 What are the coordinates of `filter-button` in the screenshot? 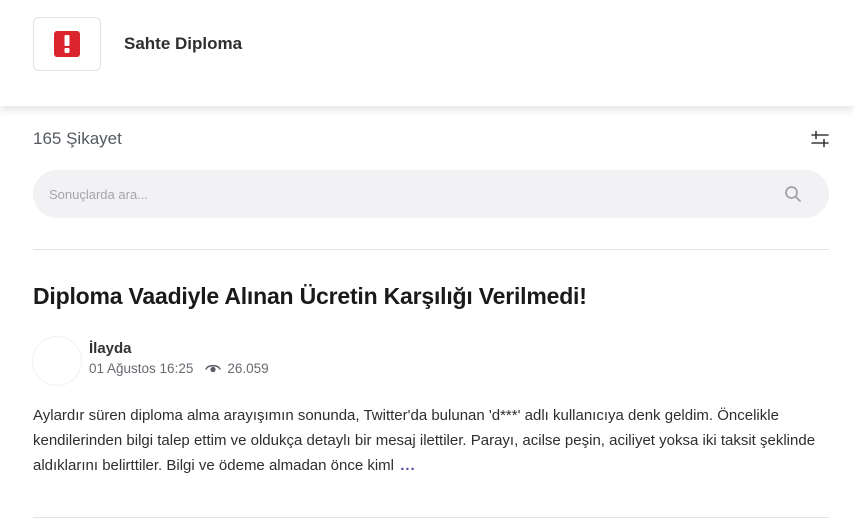 It's located at (820, 139).